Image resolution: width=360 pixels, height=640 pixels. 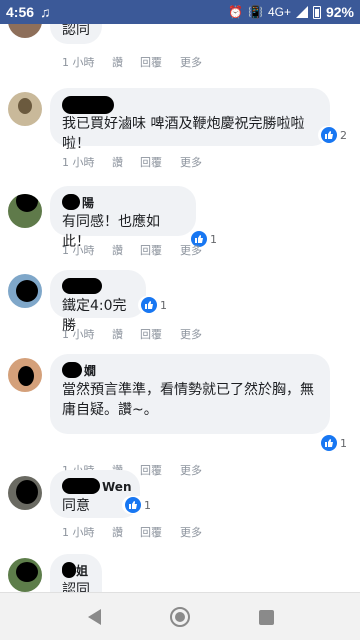 I want to click on comment-bubble: 認同, so click(x=76, y=34).